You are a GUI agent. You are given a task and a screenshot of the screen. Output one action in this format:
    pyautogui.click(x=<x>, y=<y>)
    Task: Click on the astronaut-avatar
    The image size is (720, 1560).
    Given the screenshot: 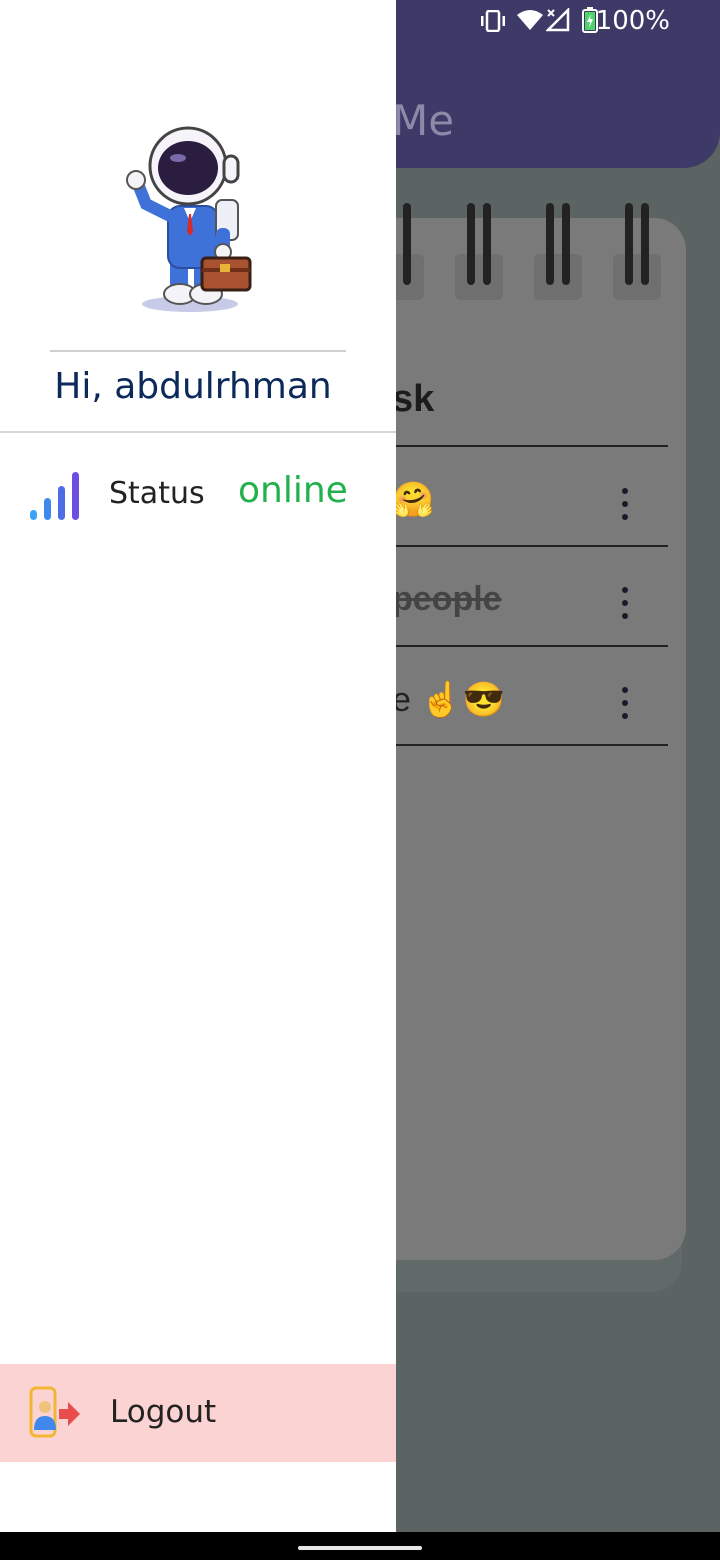 What is the action you would take?
    pyautogui.click(x=189, y=219)
    